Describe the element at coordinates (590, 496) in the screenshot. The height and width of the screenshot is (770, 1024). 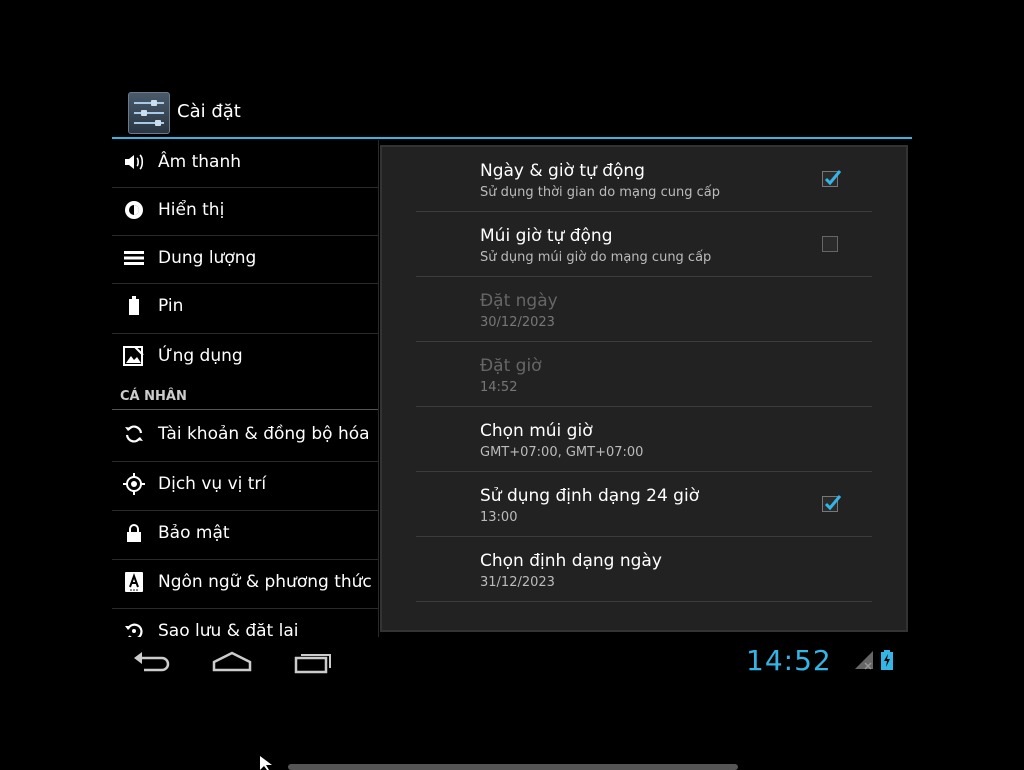
I see `pref-title: Sử dụng định dạng 24 giờ` at that location.